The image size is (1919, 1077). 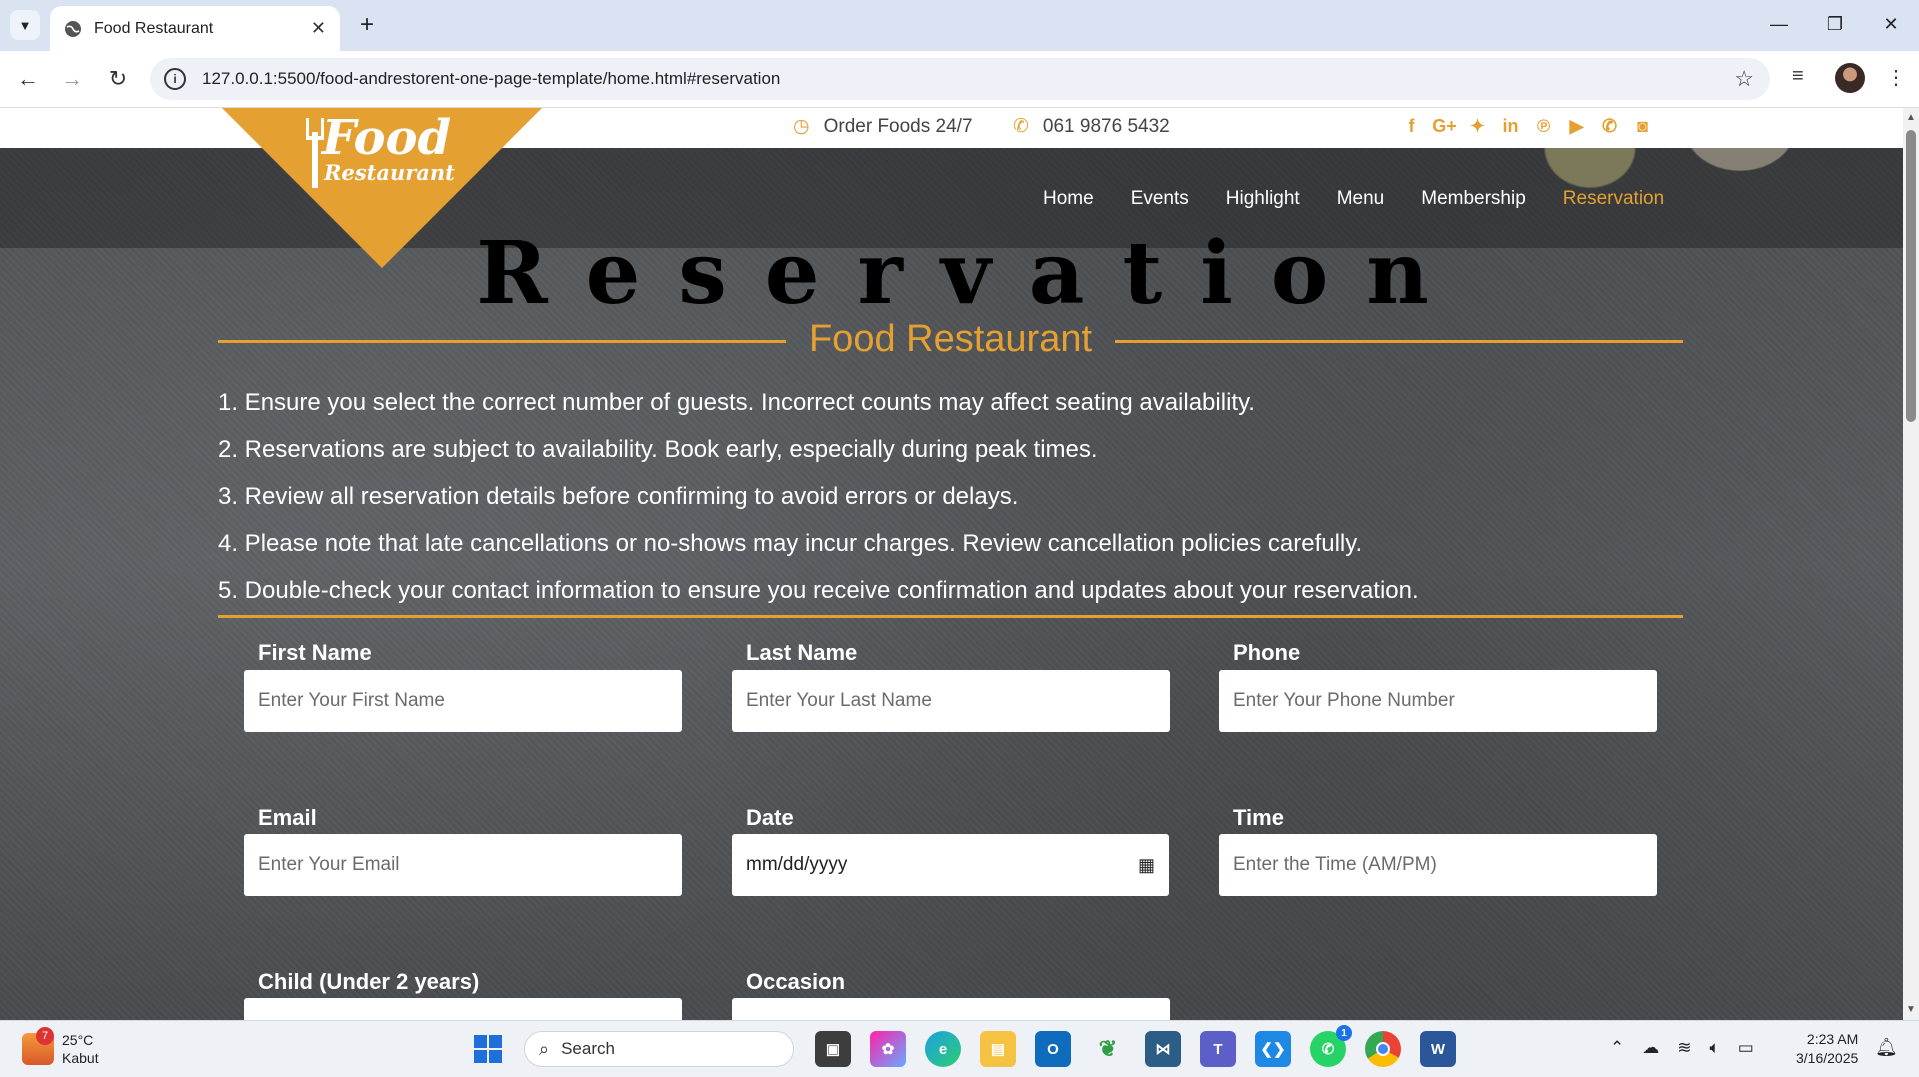 I want to click on restore-icon: ❐, so click(x=1835, y=24).